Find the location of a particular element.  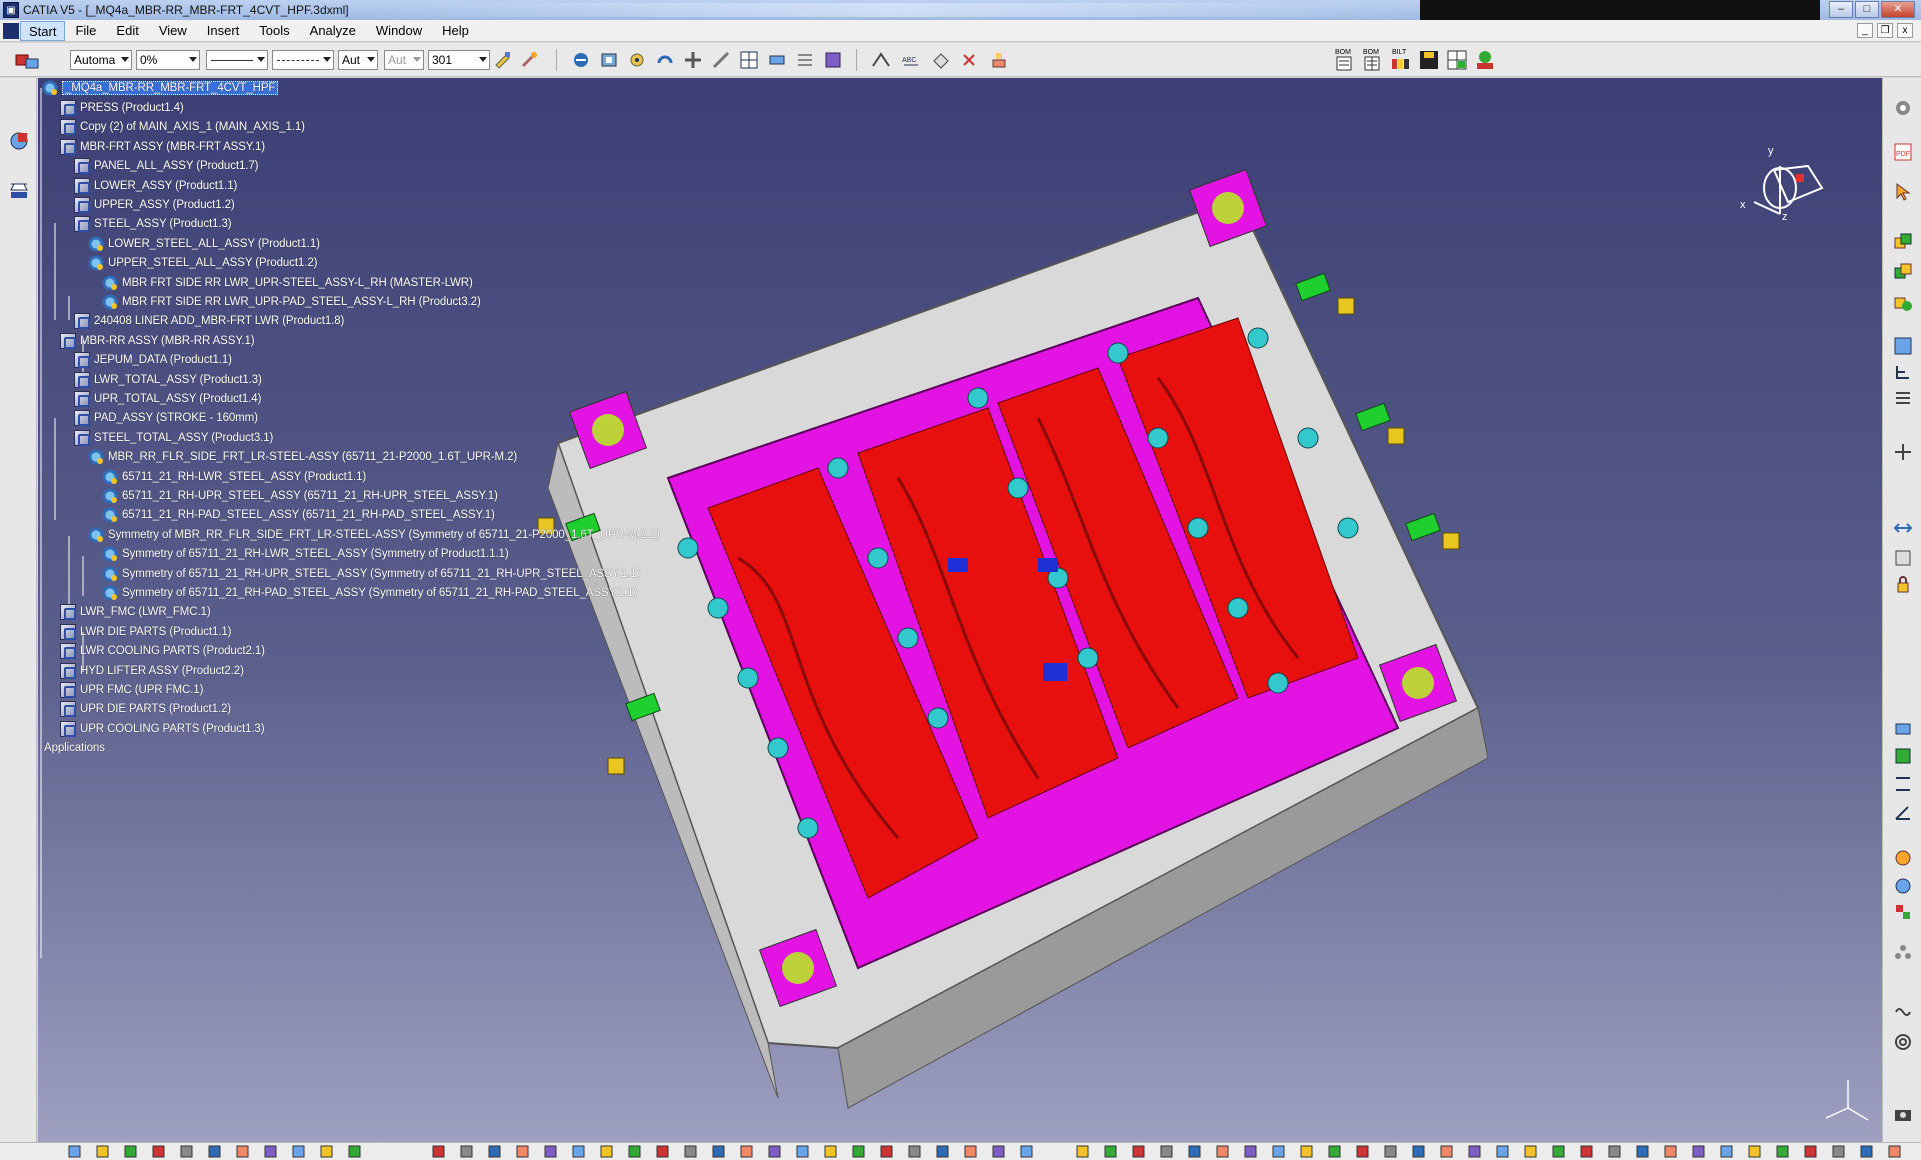

fly-icon is located at coordinates (581, 60).